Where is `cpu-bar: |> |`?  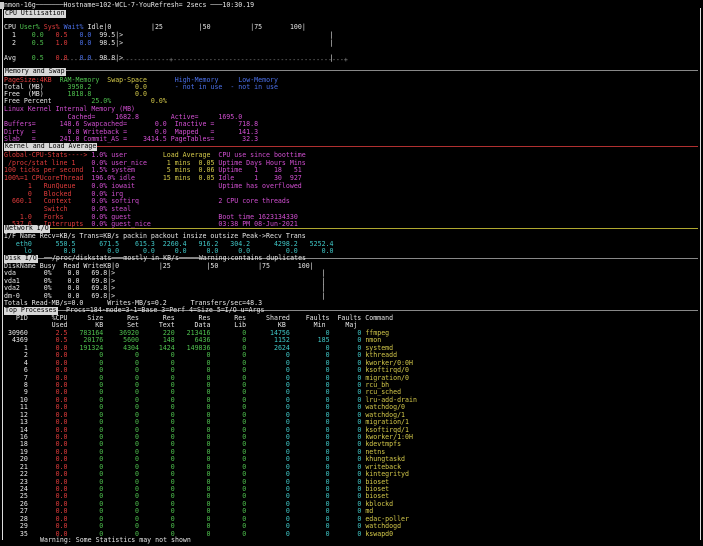 cpu-bar: |> | is located at coordinates (224, 42).